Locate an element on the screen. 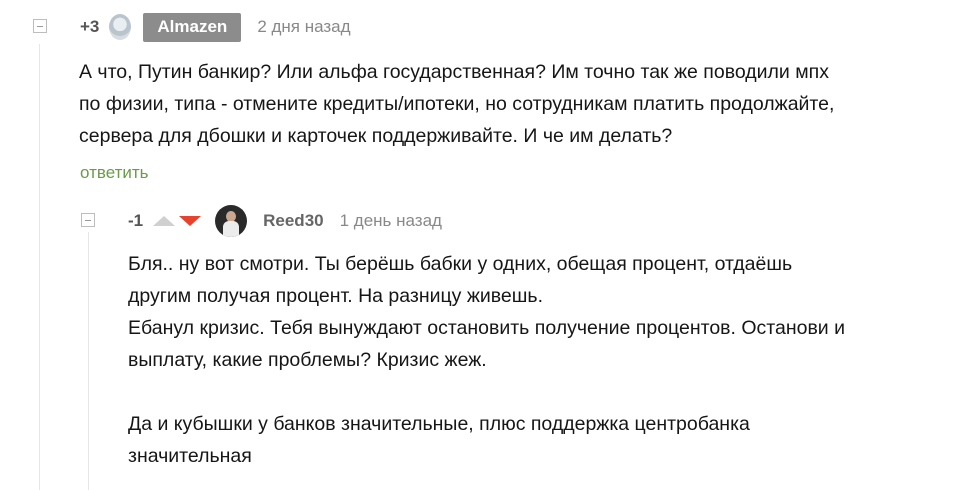 This screenshot has height=490, width=964. comment-header: +3 Almazen 2 дня назад is located at coordinates (215, 27).